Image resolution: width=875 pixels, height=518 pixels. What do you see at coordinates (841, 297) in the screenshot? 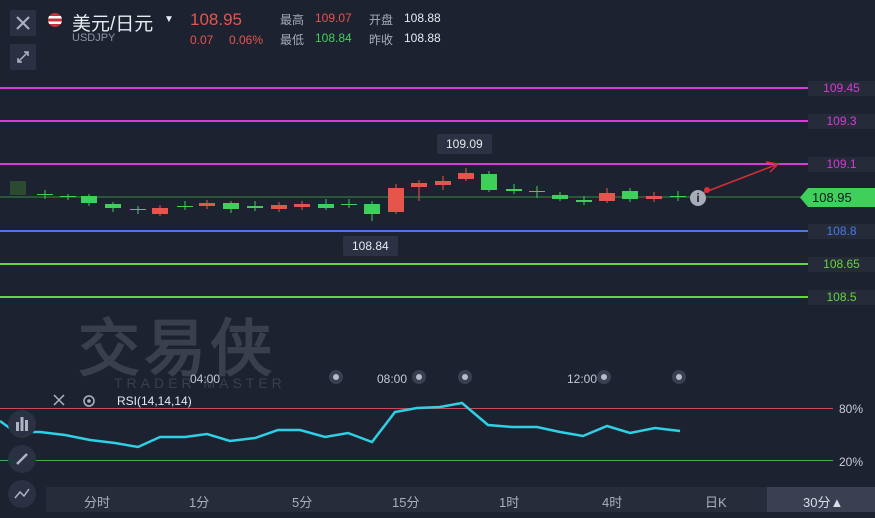
I see `level-label: 108.5` at bounding box center [841, 297].